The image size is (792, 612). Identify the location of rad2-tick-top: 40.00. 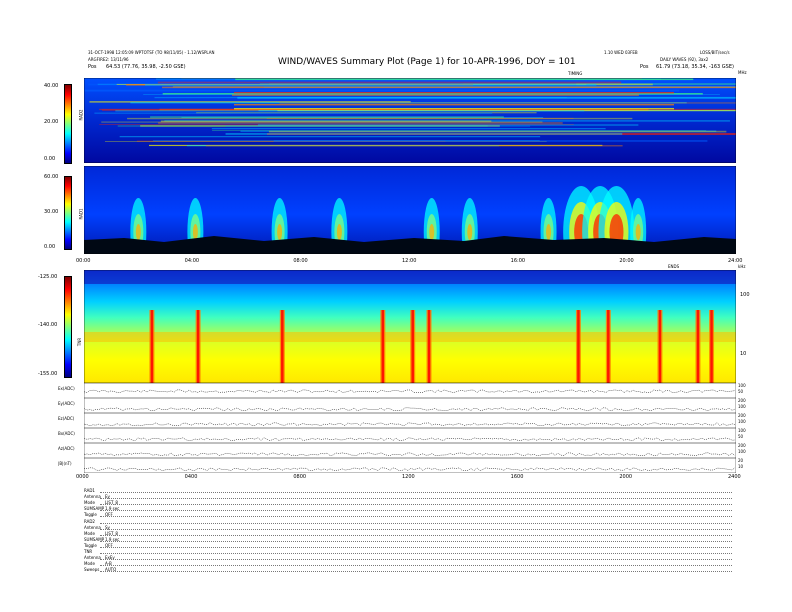
(51, 86).